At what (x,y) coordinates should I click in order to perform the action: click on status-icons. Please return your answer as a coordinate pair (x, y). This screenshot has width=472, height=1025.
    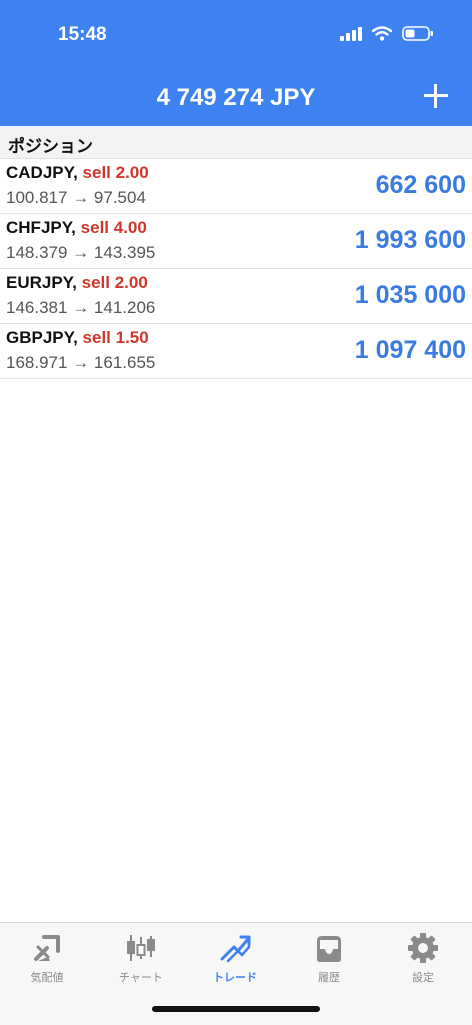
    Looking at the image, I should click on (387, 33).